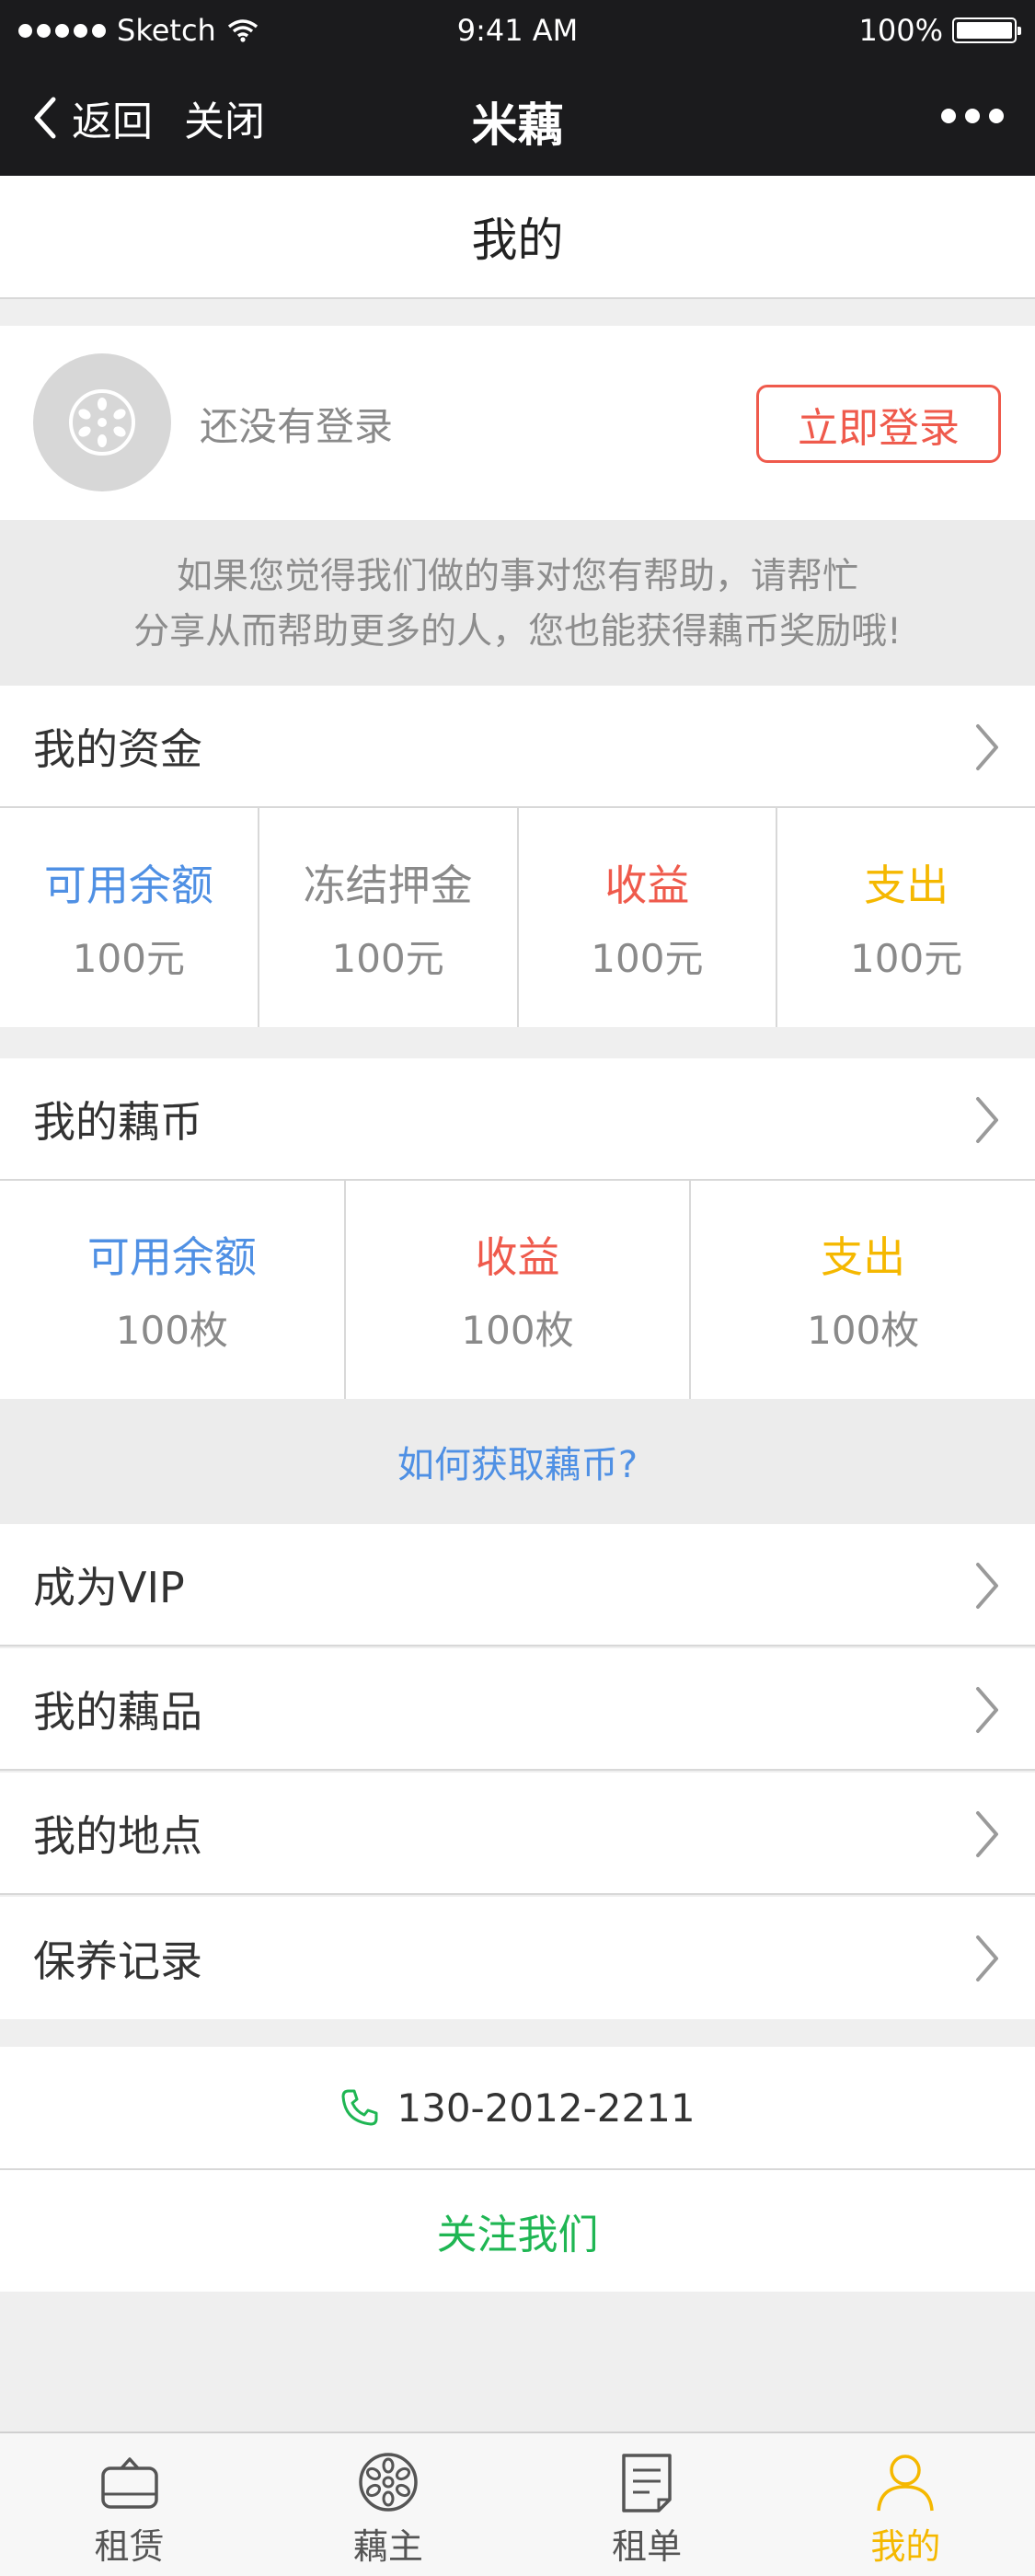 This screenshot has height=2576, width=1035. I want to click on funds-stats: 可用余额 100元 冻结押金 100元 收益 100元 支出 100元, so click(517, 917).